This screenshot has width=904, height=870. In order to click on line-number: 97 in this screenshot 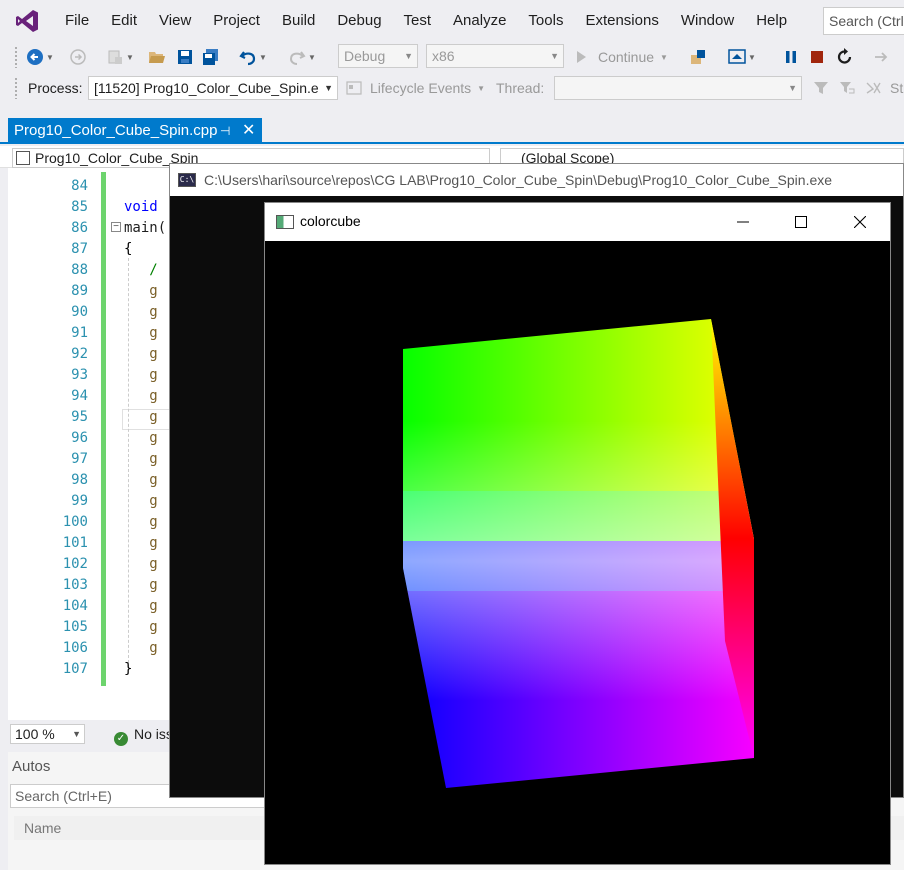, I will do `click(79, 459)`.